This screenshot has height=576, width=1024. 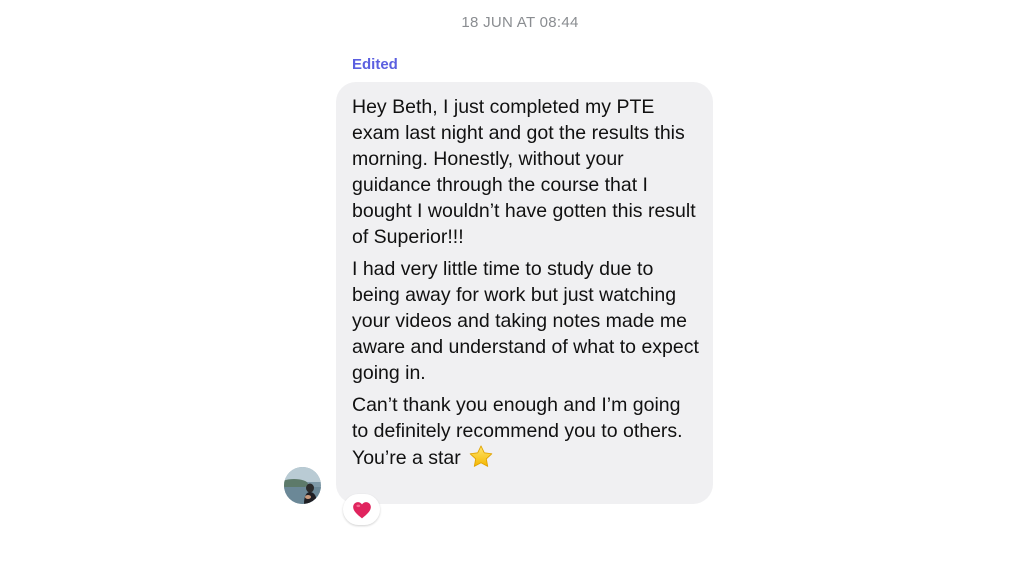 I want to click on avatar-photo, so click(x=302, y=485).